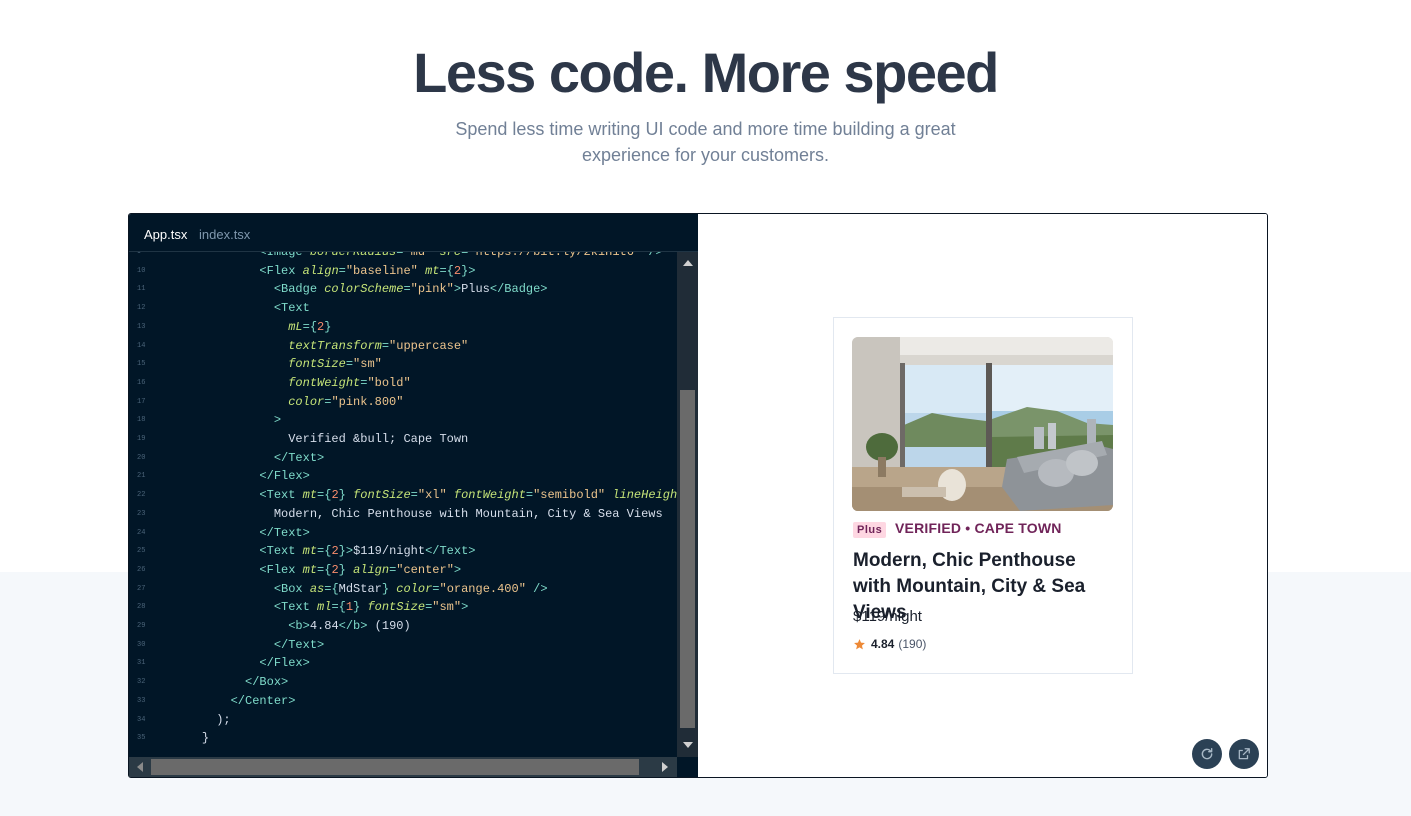 The height and width of the screenshot is (816, 1411). Describe the element at coordinates (688, 263) in the screenshot. I see `scroll-up-arrow-icon` at that location.